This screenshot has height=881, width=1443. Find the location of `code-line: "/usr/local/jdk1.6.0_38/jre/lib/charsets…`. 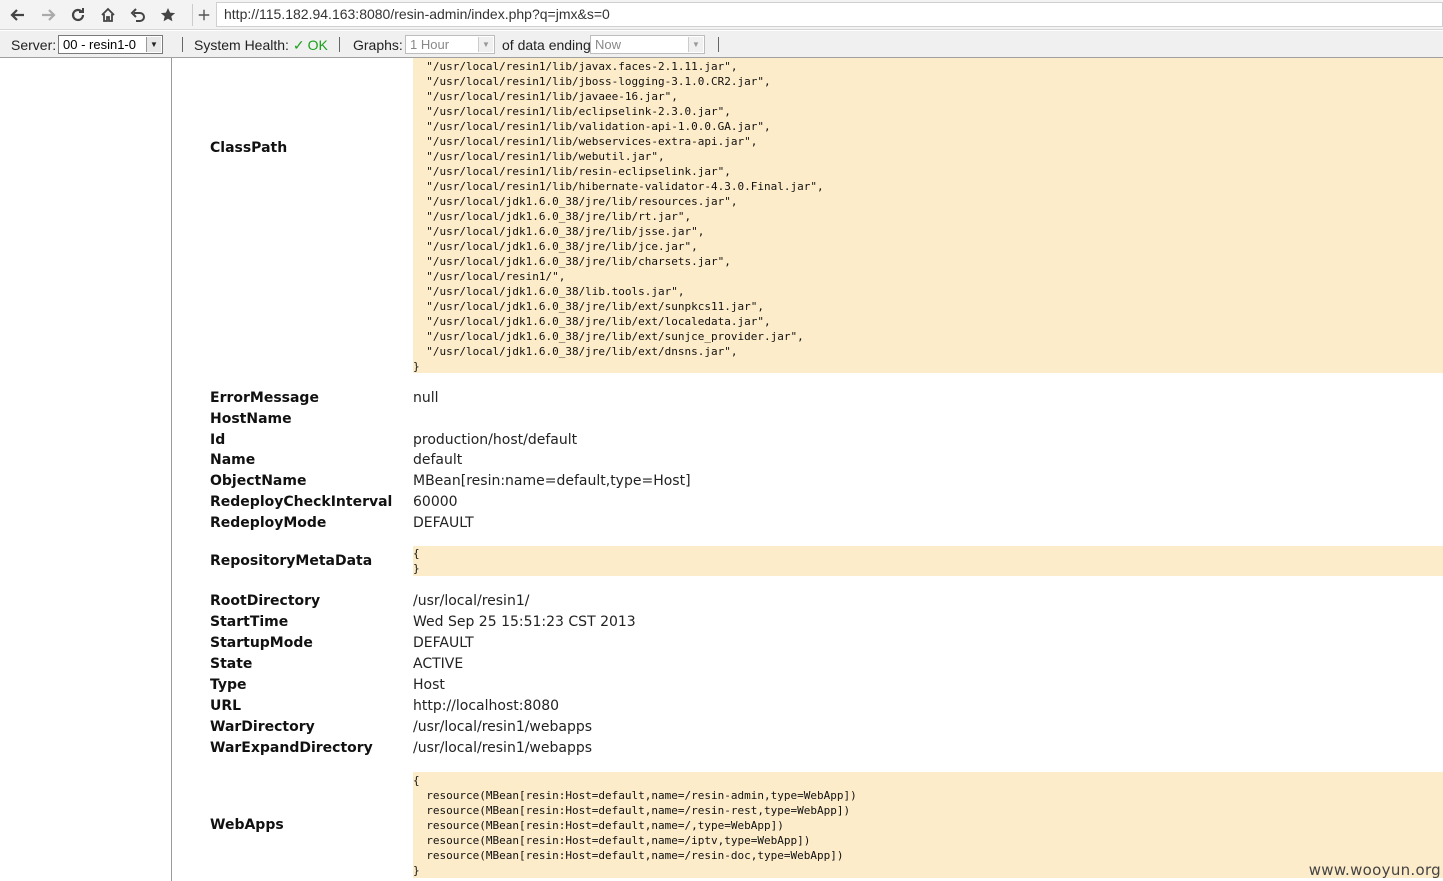

code-line: "/usr/local/jdk1.6.0_38/jre/lib/charsets… is located at coordinates (572, 261).